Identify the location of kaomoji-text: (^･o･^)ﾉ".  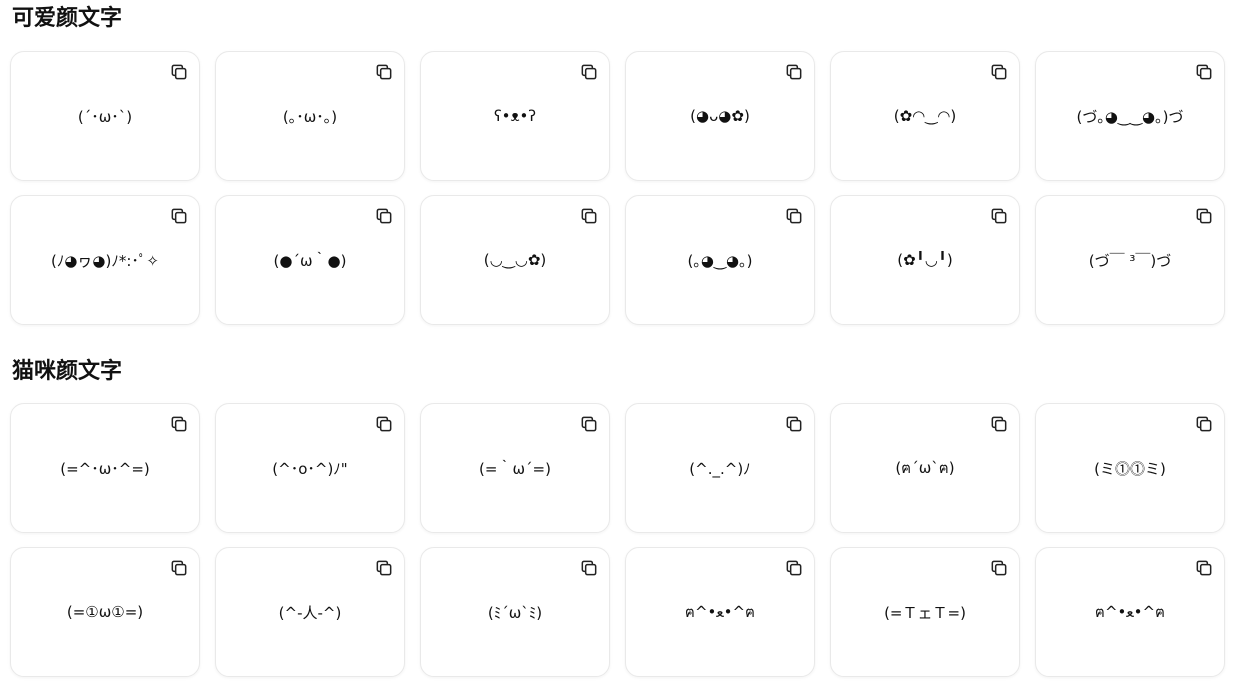
(310, 468).